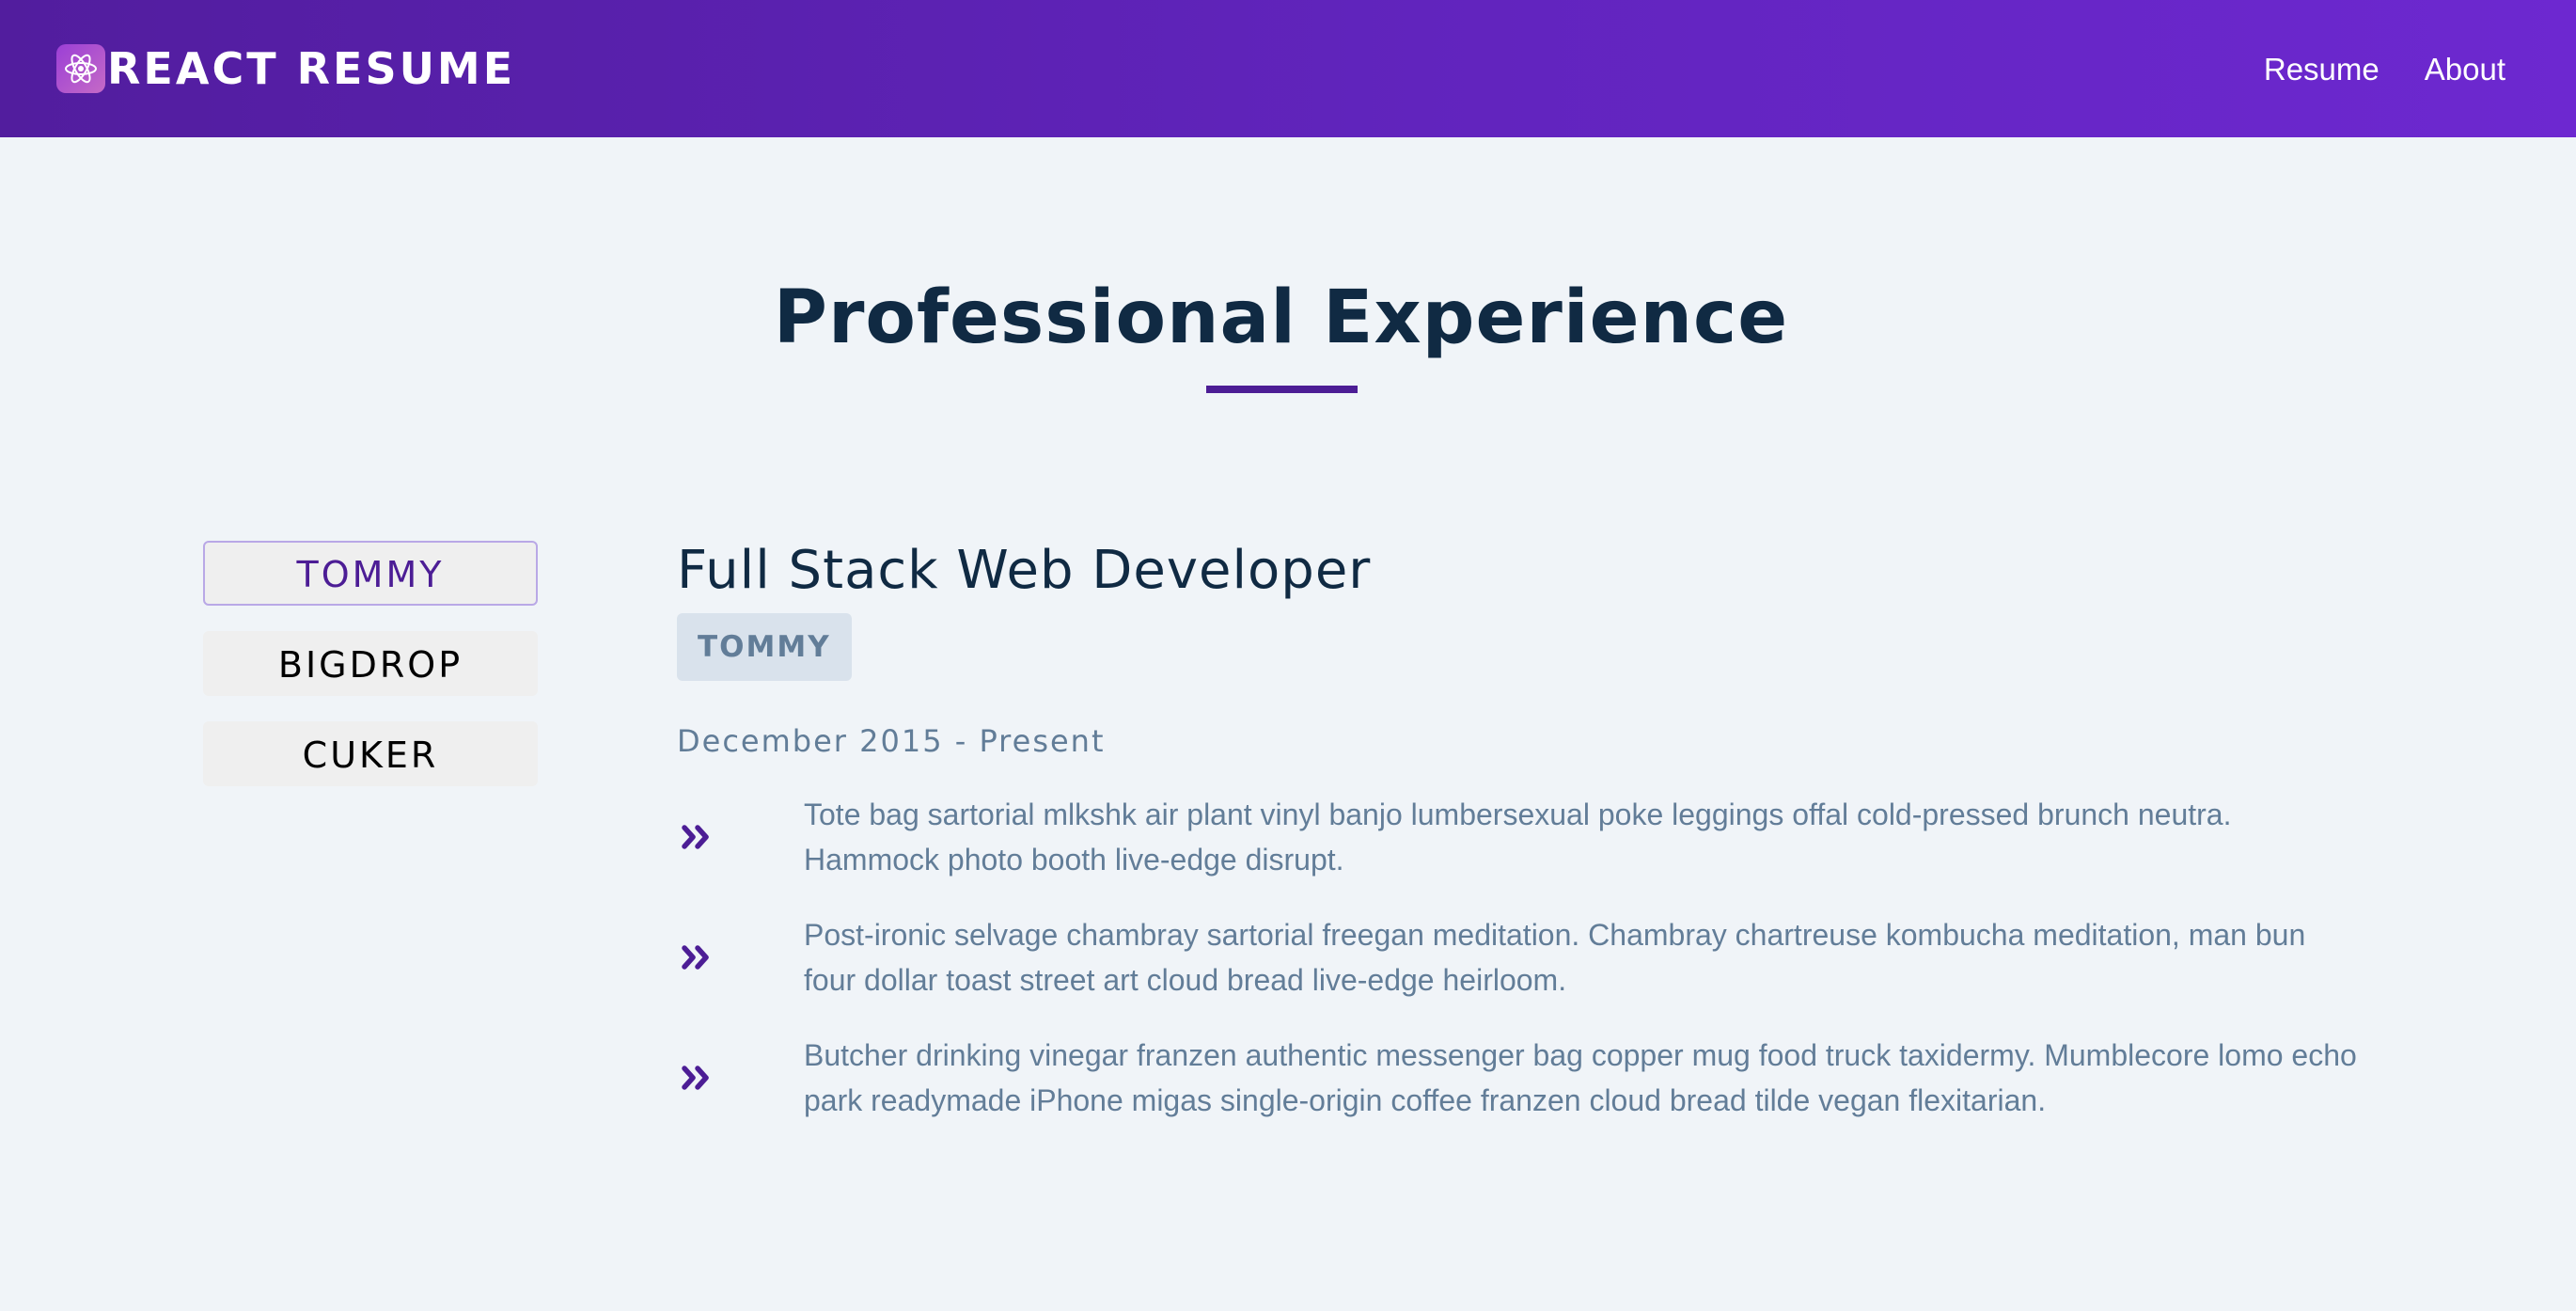 The width and height of the screenshot is (2576, 1311). What do you see at coordinates (81, 68) in the screenshot?
I see `react-atom-icon` at bounding box center [81, 68].